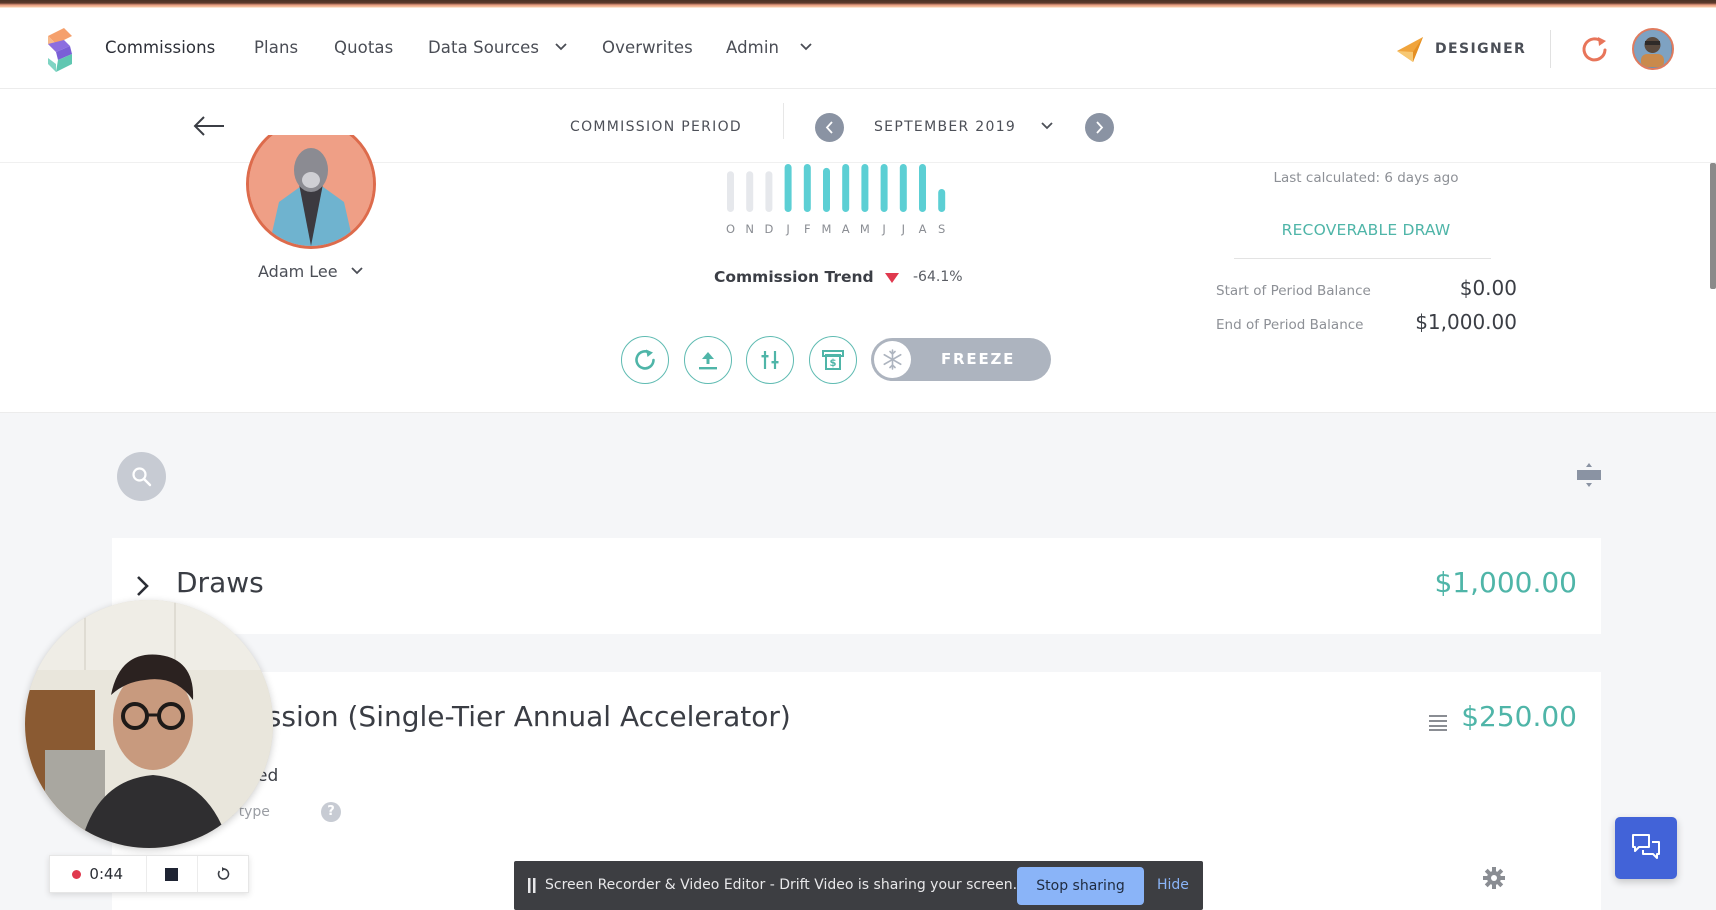 The width and height of the screenshot is (1716, 910). Describe the element at coordinates (525, 716) in the screenshot. I see `commission-rule-title: ission (Single-Tier Annual Accelerator)` at that location.